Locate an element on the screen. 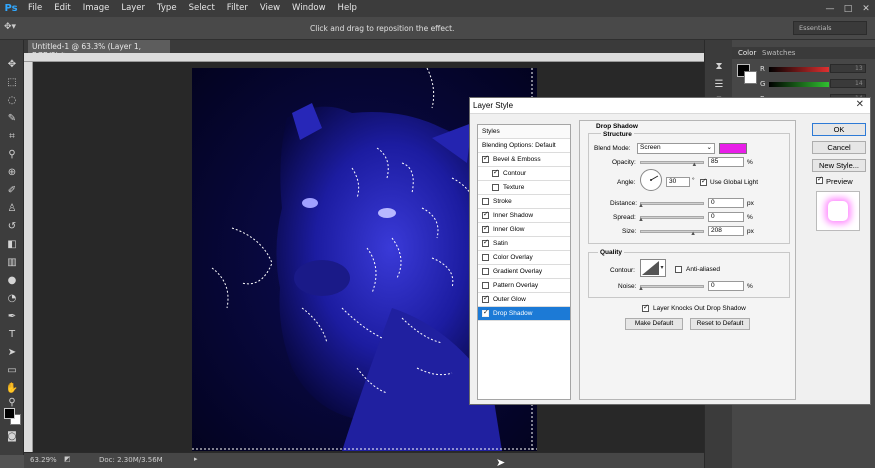 The height and width of the screenshot is (468, 875). tab-swatches: Swatches is located at coordinates (778, 53).